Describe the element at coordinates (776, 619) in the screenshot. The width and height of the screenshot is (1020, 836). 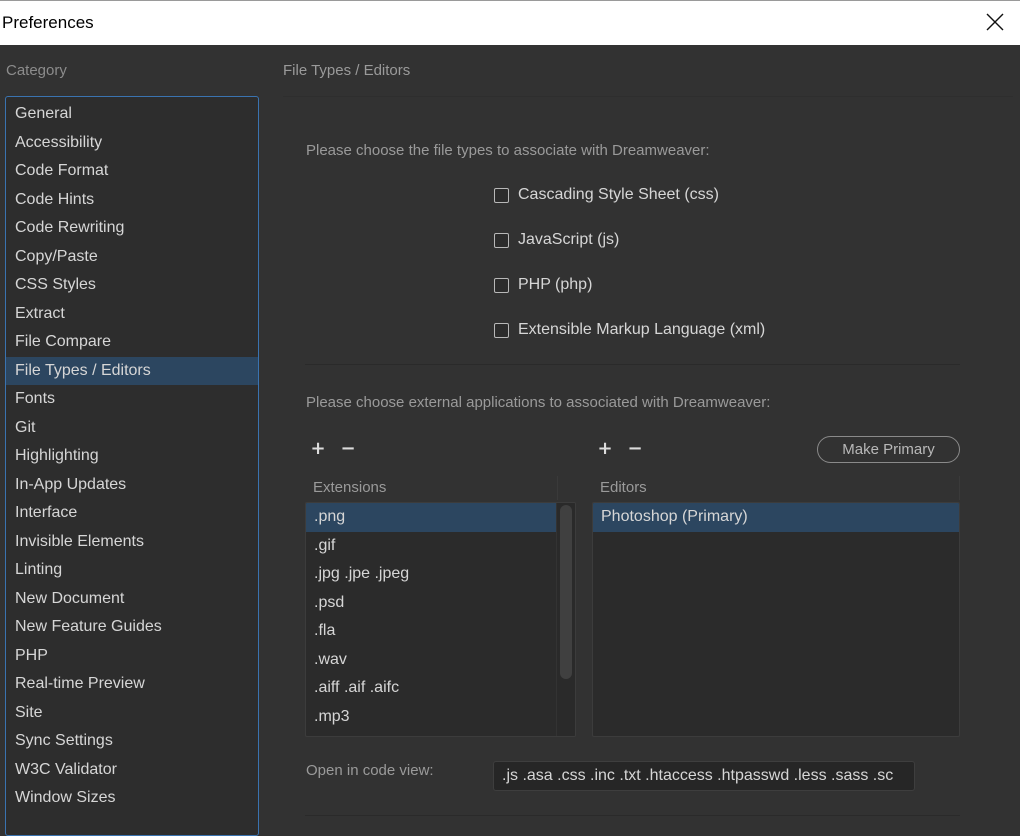
I see `editors-list: Photoshop (Primary)` at that location.